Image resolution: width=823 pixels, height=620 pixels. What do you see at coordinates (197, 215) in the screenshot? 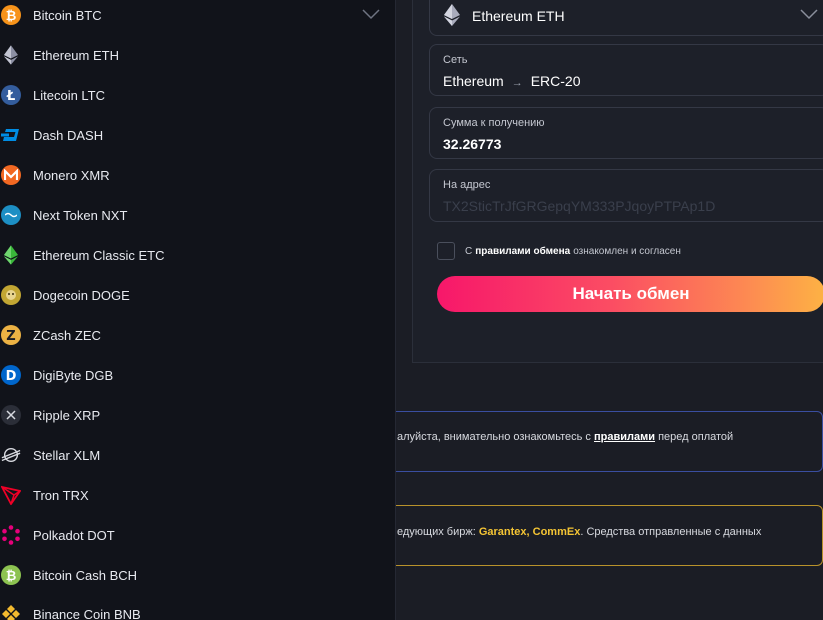
I see `coin-option-nxt: Next Token NXT` at bounding box center [197, 215].